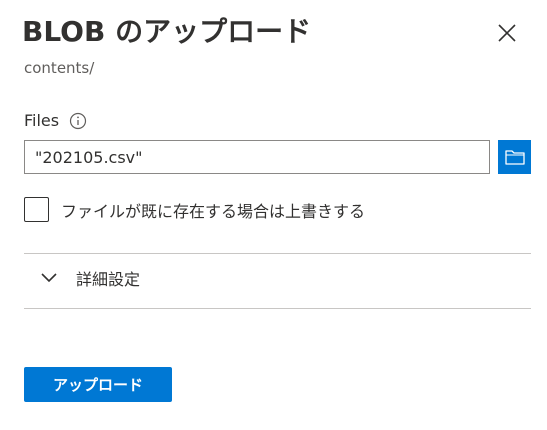 The width and height of the screenshot is (547, 430). I want to click on divider-bottom, so click(277, 308).